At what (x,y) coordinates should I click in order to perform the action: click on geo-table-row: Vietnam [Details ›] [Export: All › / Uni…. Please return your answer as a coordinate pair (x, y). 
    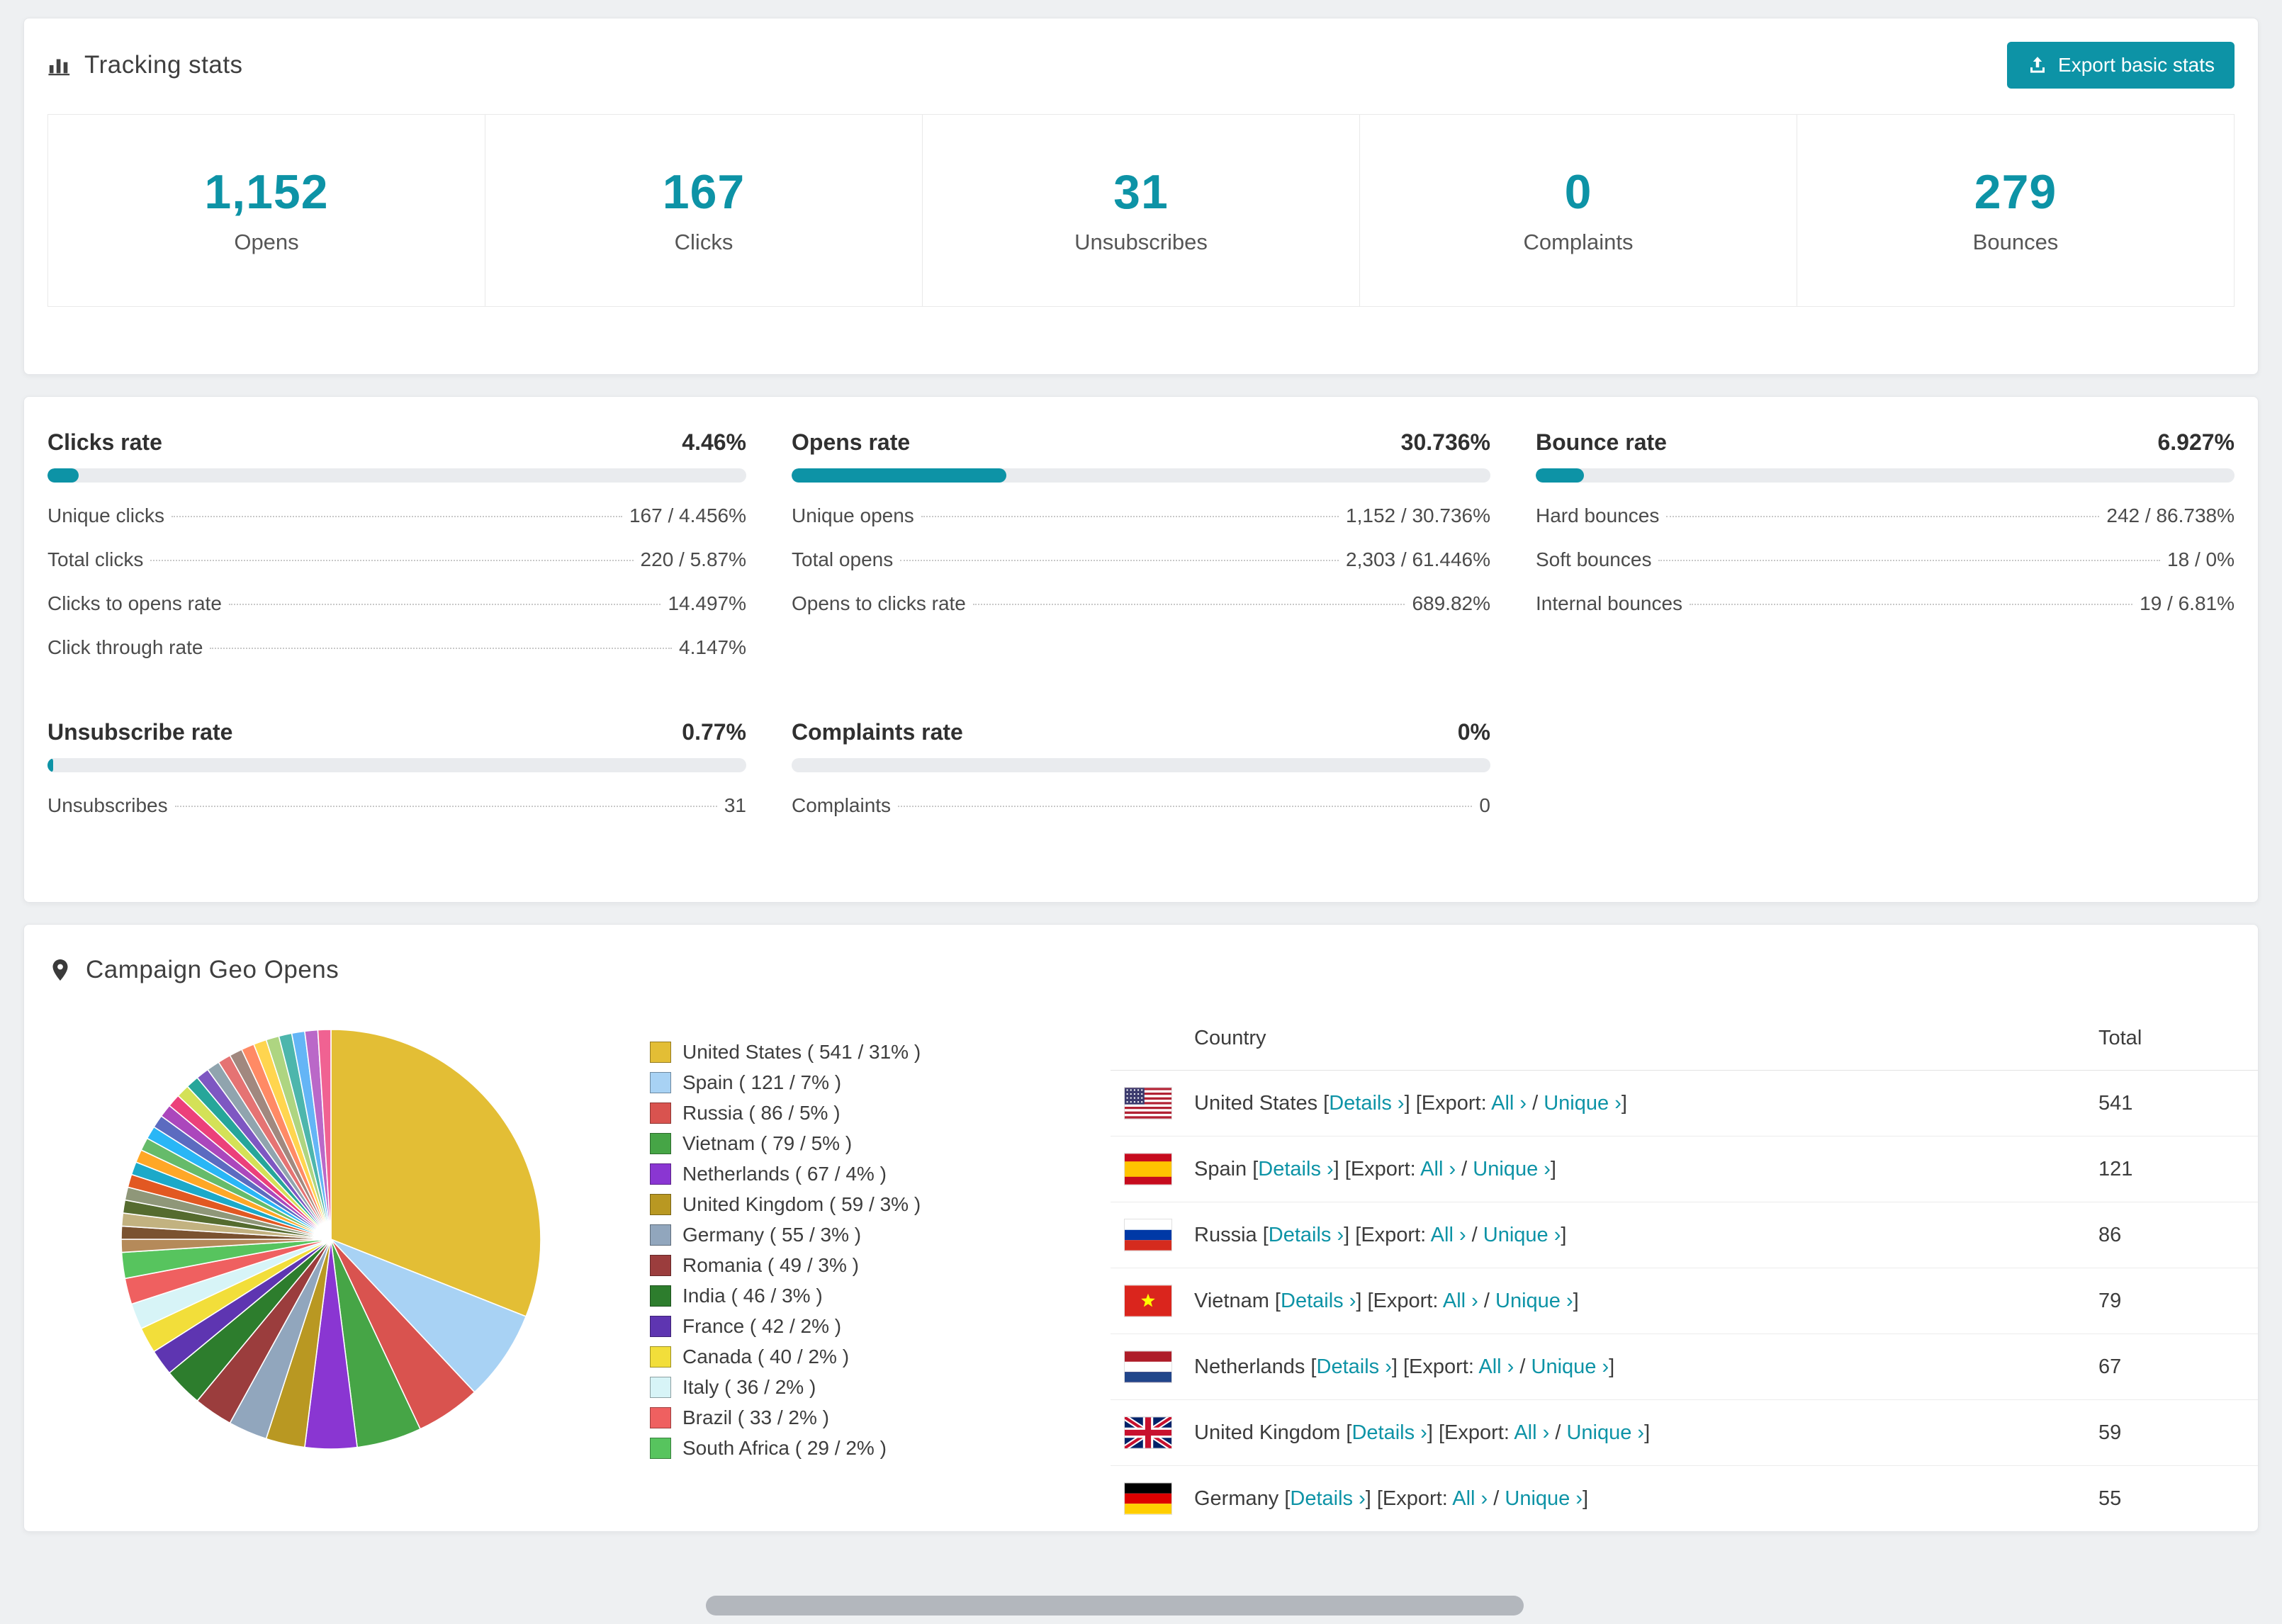
    Looking at the image, I should click on (1684, 1301).